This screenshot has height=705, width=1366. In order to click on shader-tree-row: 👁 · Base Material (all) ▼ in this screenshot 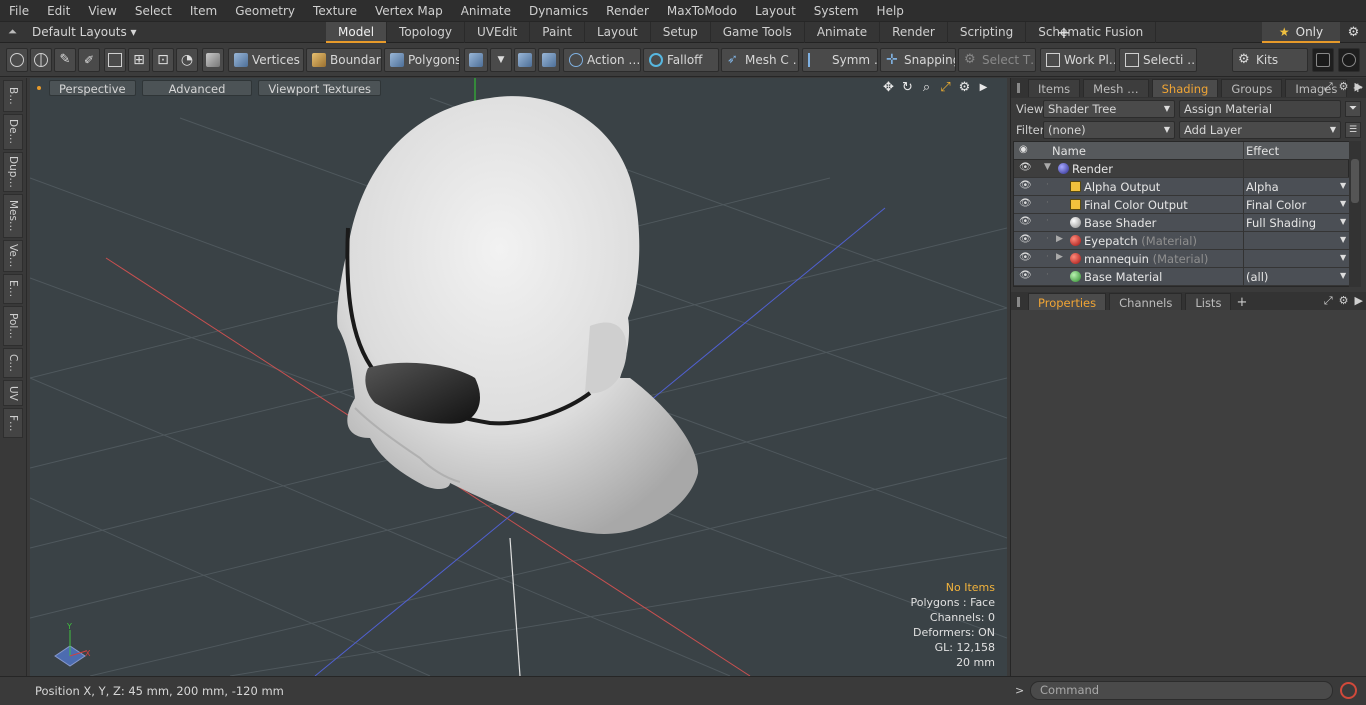, I will do `click(1182, 277)`.